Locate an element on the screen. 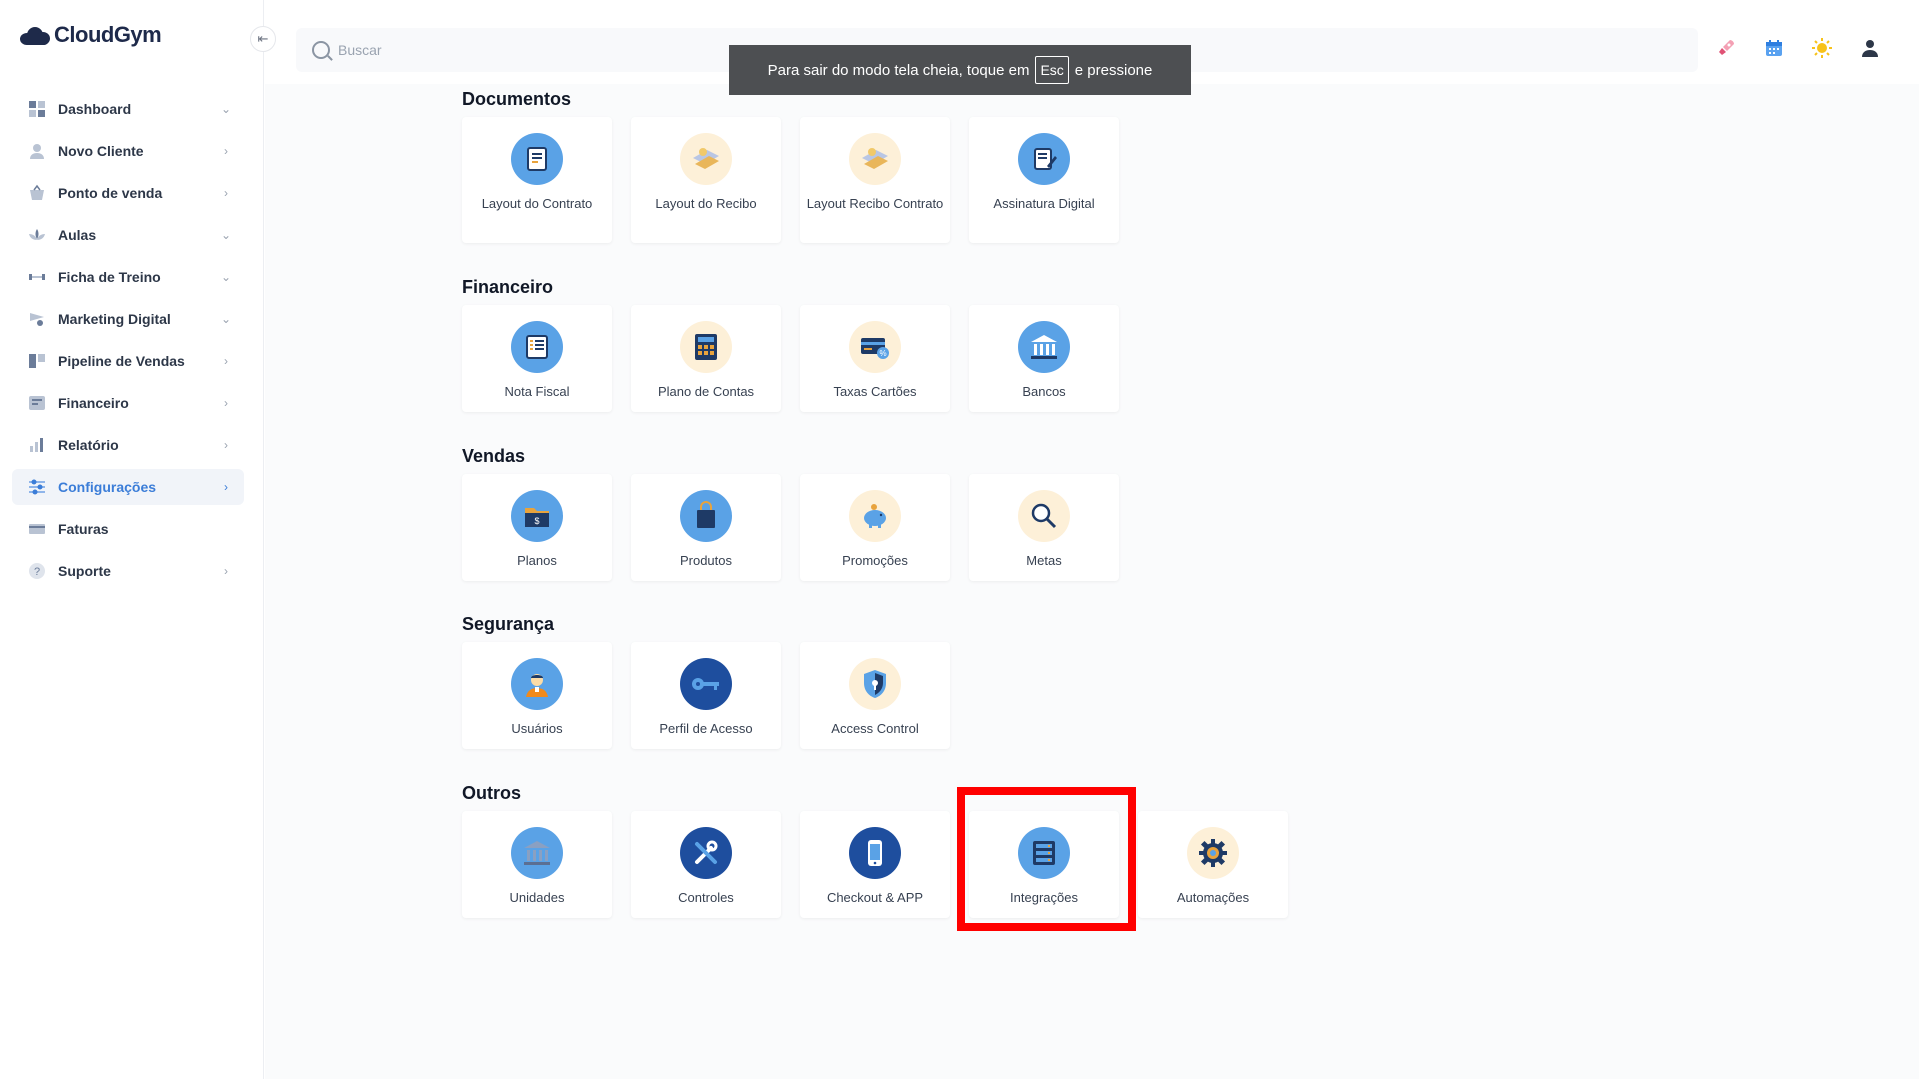 This screenshot has height=1079, width=1919. sidebar-item-suporte: ? Suporte › is located at coordinates (128, 571).